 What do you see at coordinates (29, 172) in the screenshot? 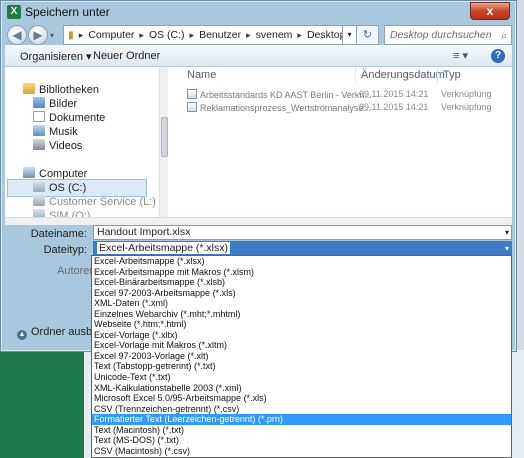
I see `computer-icon` at bounding box center [29, 172].